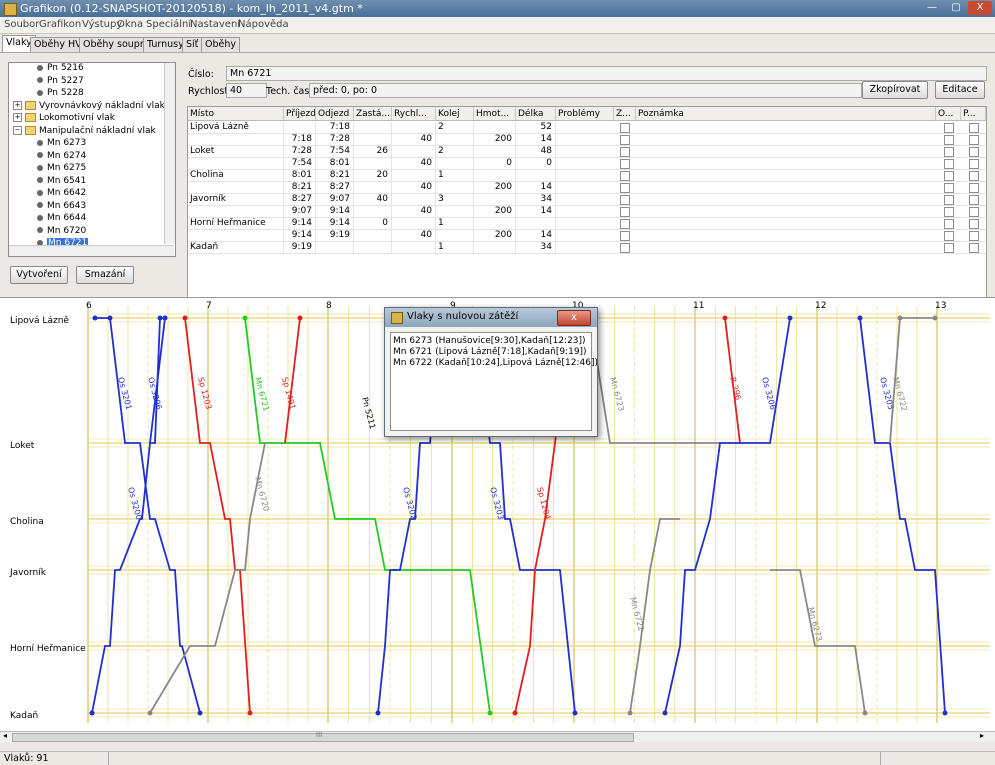  What do you see at coordinates (373, 223) in the screenshot?
I see `table-cell: 0` at bounding box center [373, 223].